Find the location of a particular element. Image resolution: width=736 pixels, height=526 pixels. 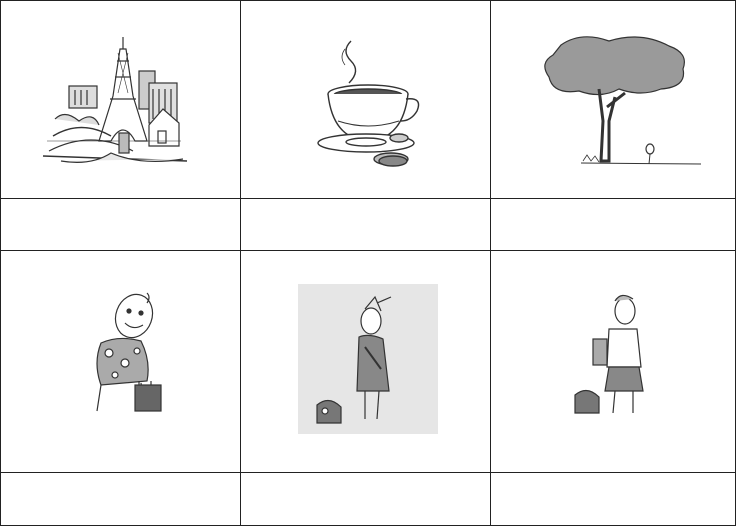

picture-cell-paris is located at coordinates (120, 99).